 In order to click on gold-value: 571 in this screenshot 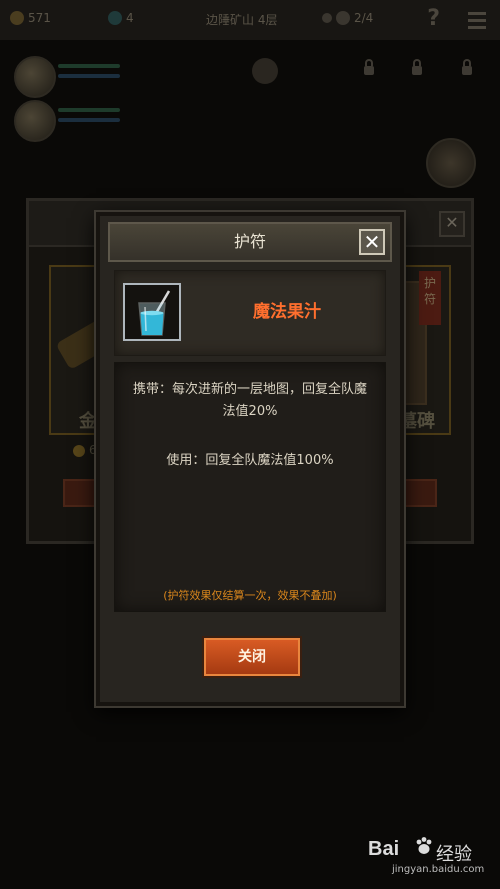, I will do `click(39, 18)`.